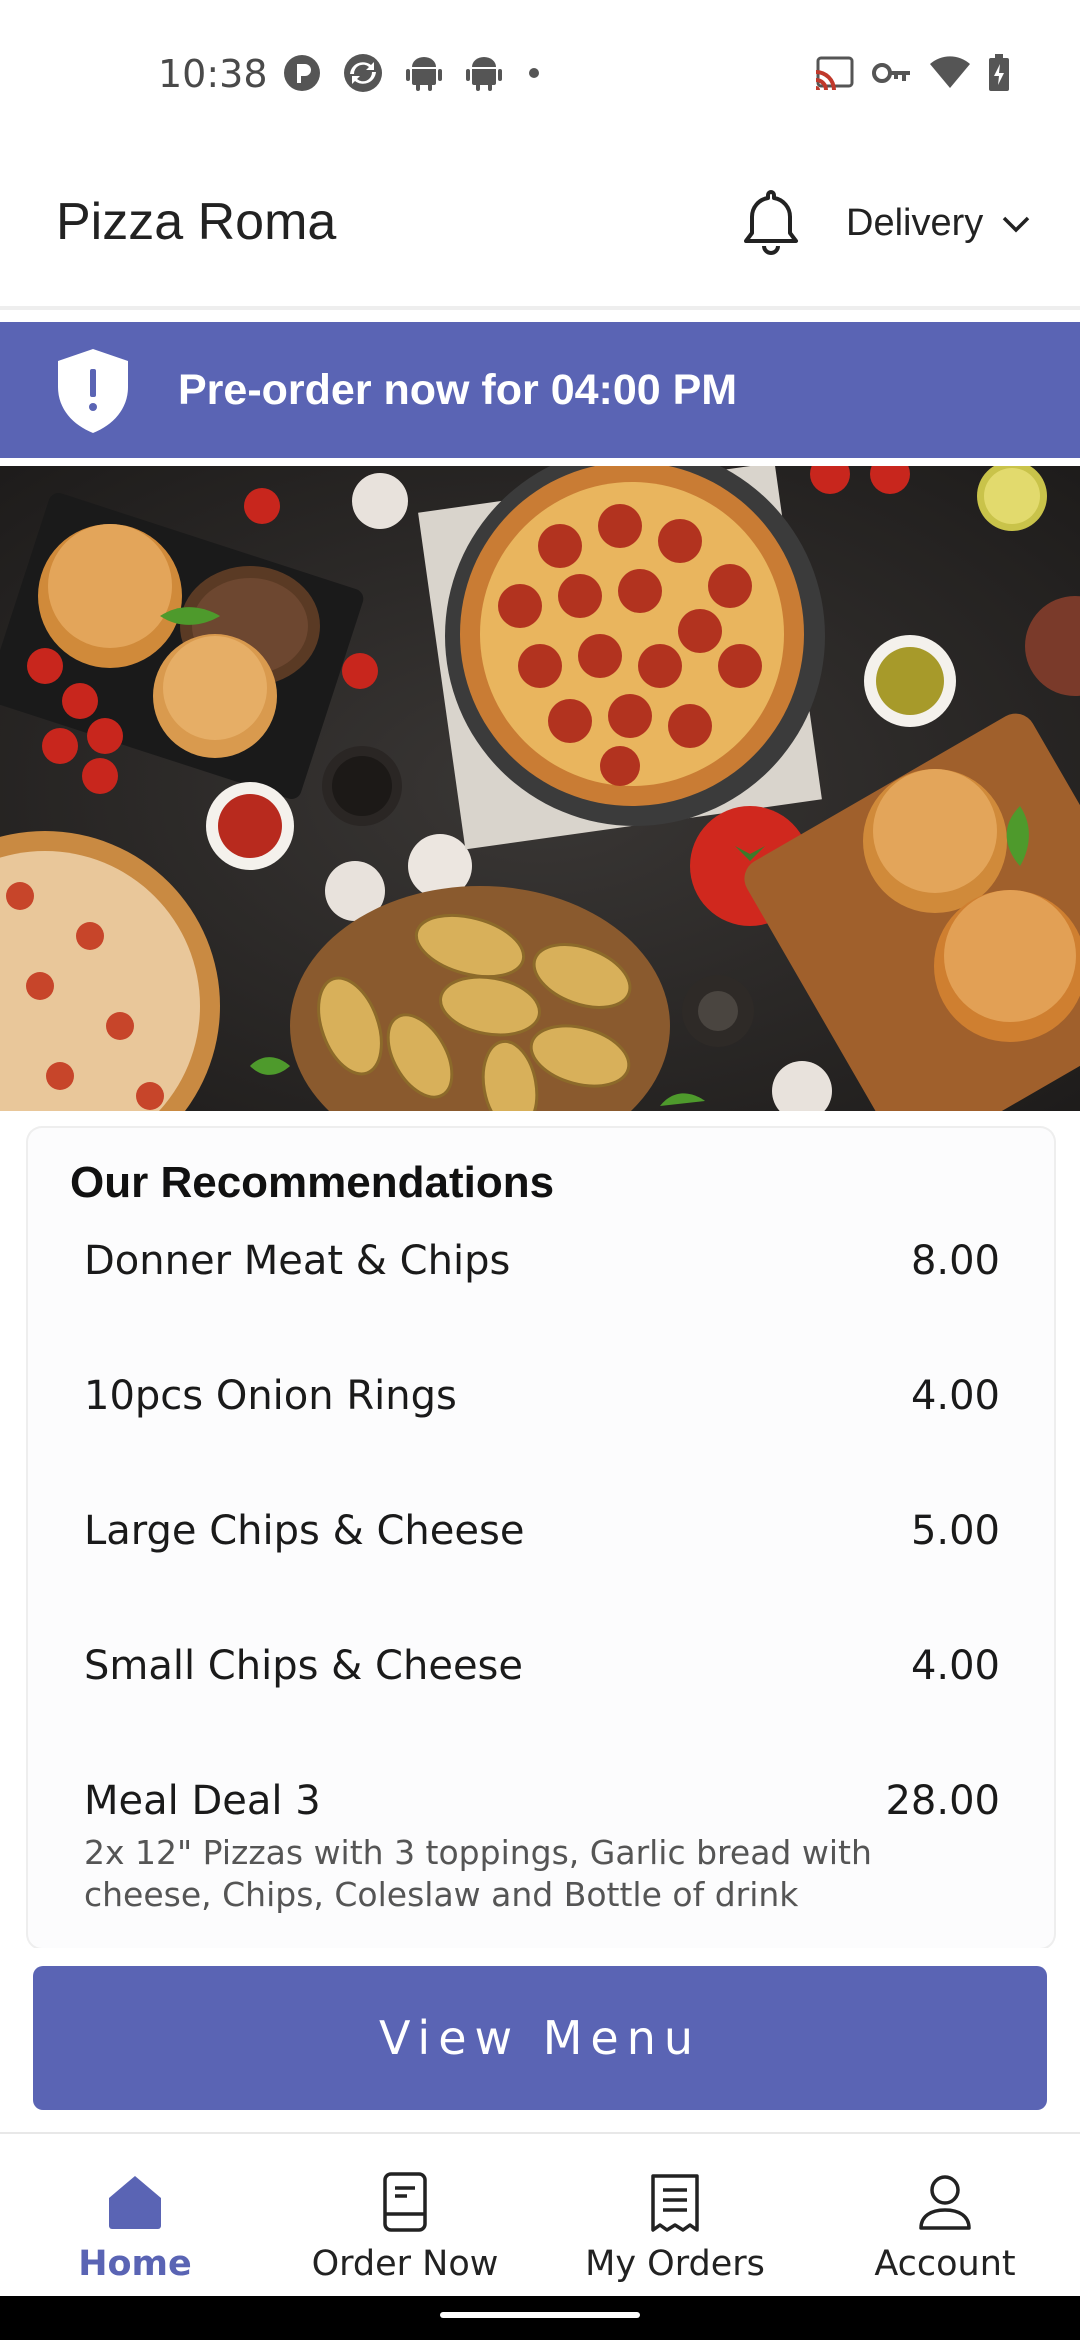 This screenshot has height=2340, width=1080. Describe the element at coordinates (541, 1710) in the screenshot. I see `list-item: Small Chips & Cheese 4.00` at that location.